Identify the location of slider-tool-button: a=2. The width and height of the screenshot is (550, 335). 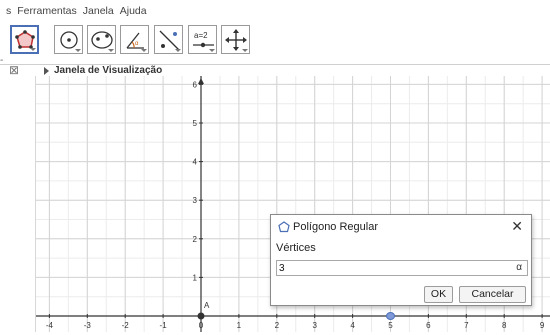
(202, 39).